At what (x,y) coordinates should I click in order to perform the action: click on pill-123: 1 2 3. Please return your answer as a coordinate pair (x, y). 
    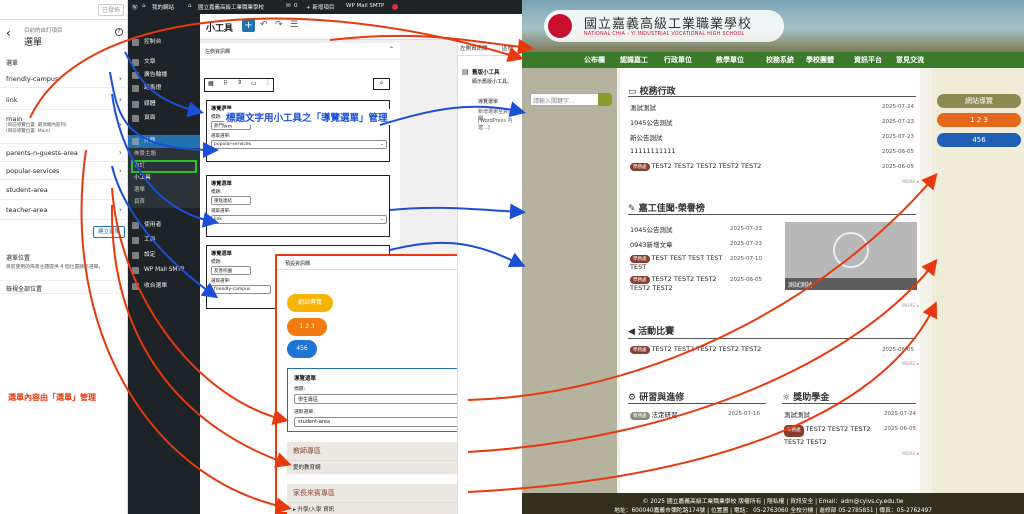
    Looking at the image, I should click on (307, 327).